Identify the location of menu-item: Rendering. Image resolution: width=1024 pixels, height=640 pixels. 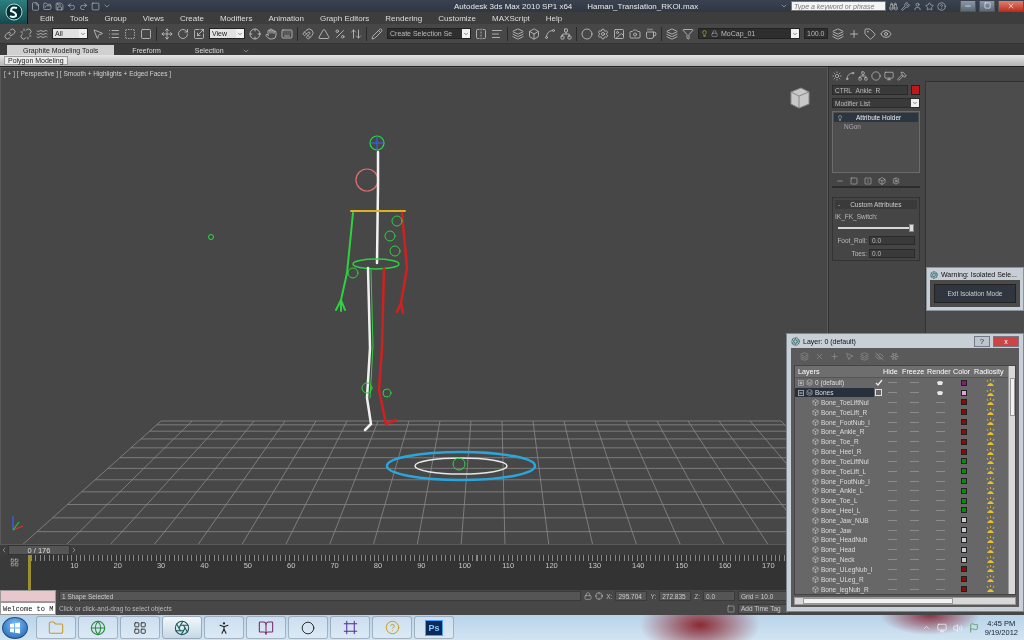
(404, 18).